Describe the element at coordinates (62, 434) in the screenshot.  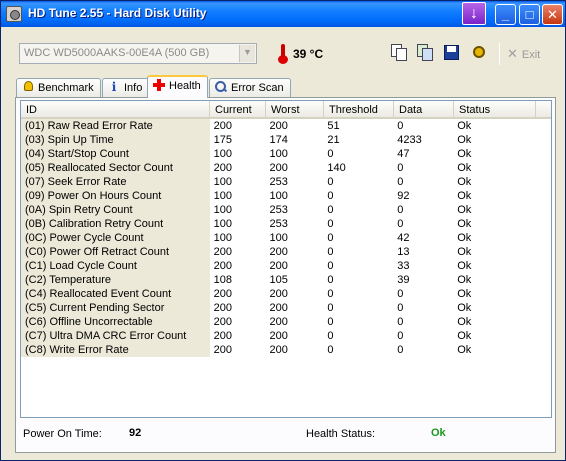
I see `power-on-time-label: Power On Time:` at that location.